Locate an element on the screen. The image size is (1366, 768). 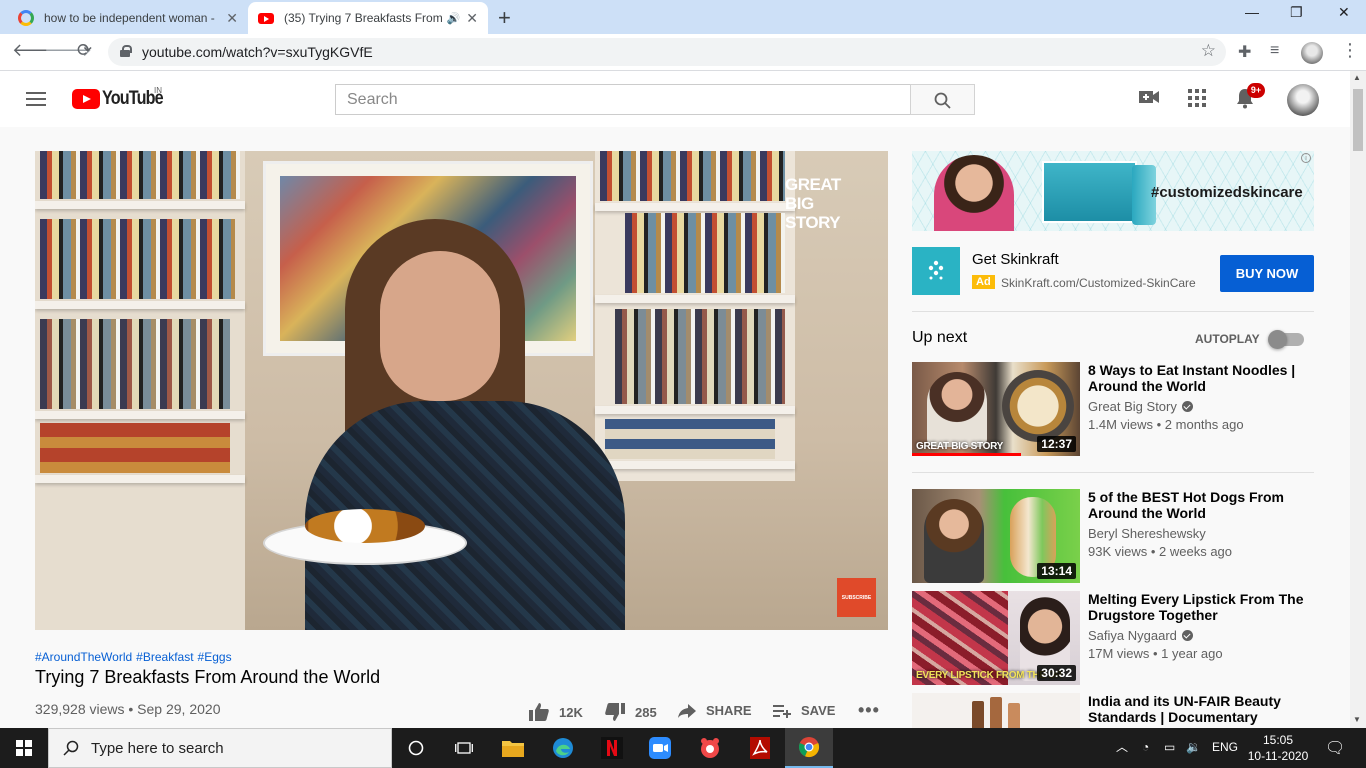
video-thumbnail: 13:14 is located at coordinates (996, 536).